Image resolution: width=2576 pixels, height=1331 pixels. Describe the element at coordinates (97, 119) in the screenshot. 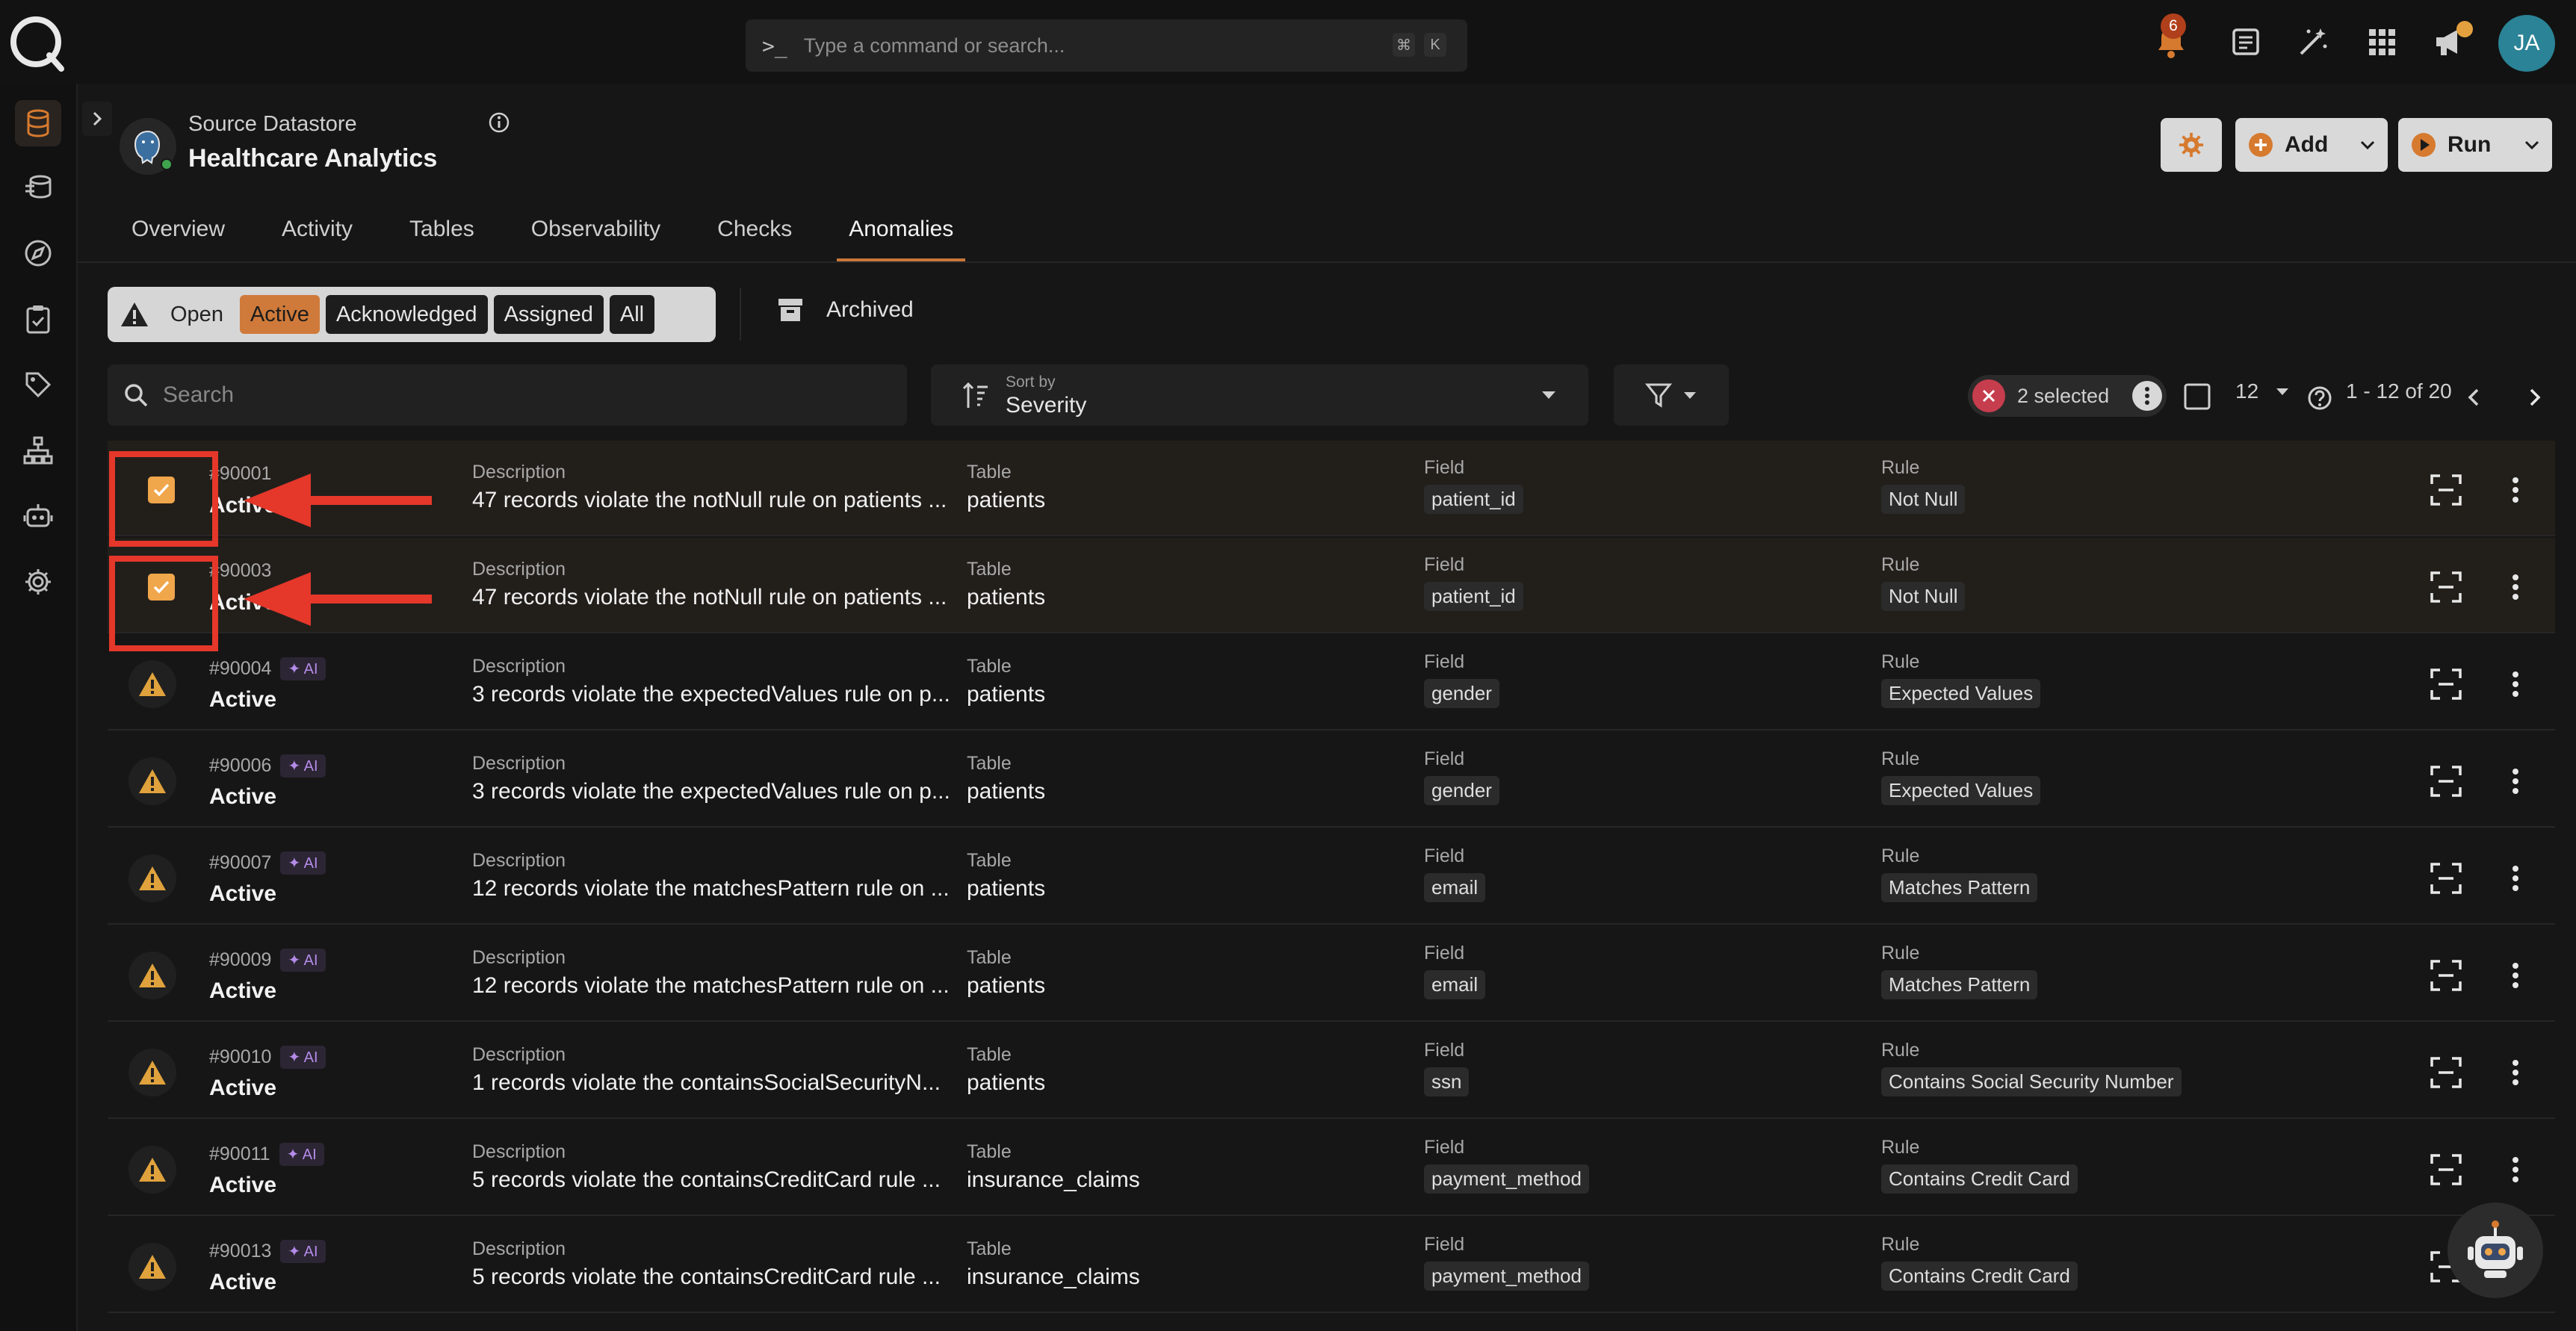

I see `sidebar-expand-button` at that location.